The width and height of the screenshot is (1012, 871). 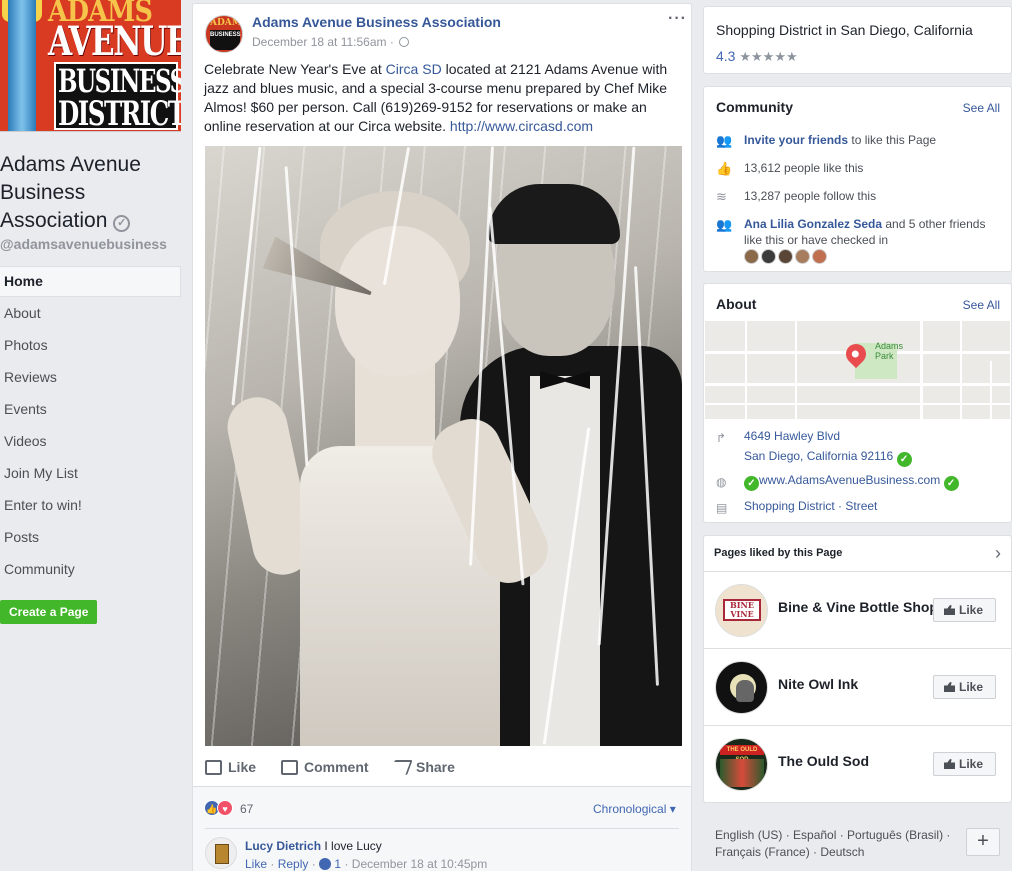 I want to click on nav-item-photos: Photos, so click(x=90, y=345).